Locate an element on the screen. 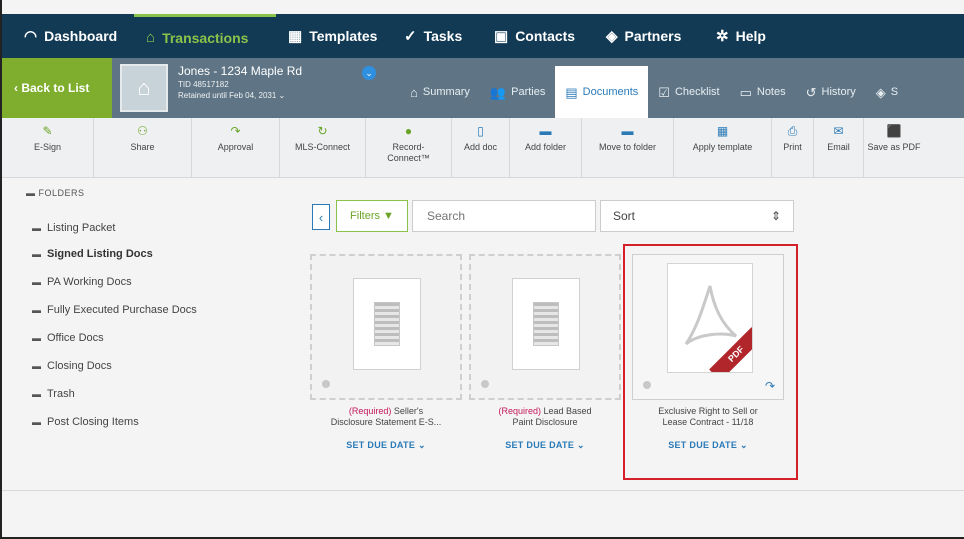 The height and width of the screenshot is (539, 964). nav-partners-label: Partners is located at coordinates (653, 36).